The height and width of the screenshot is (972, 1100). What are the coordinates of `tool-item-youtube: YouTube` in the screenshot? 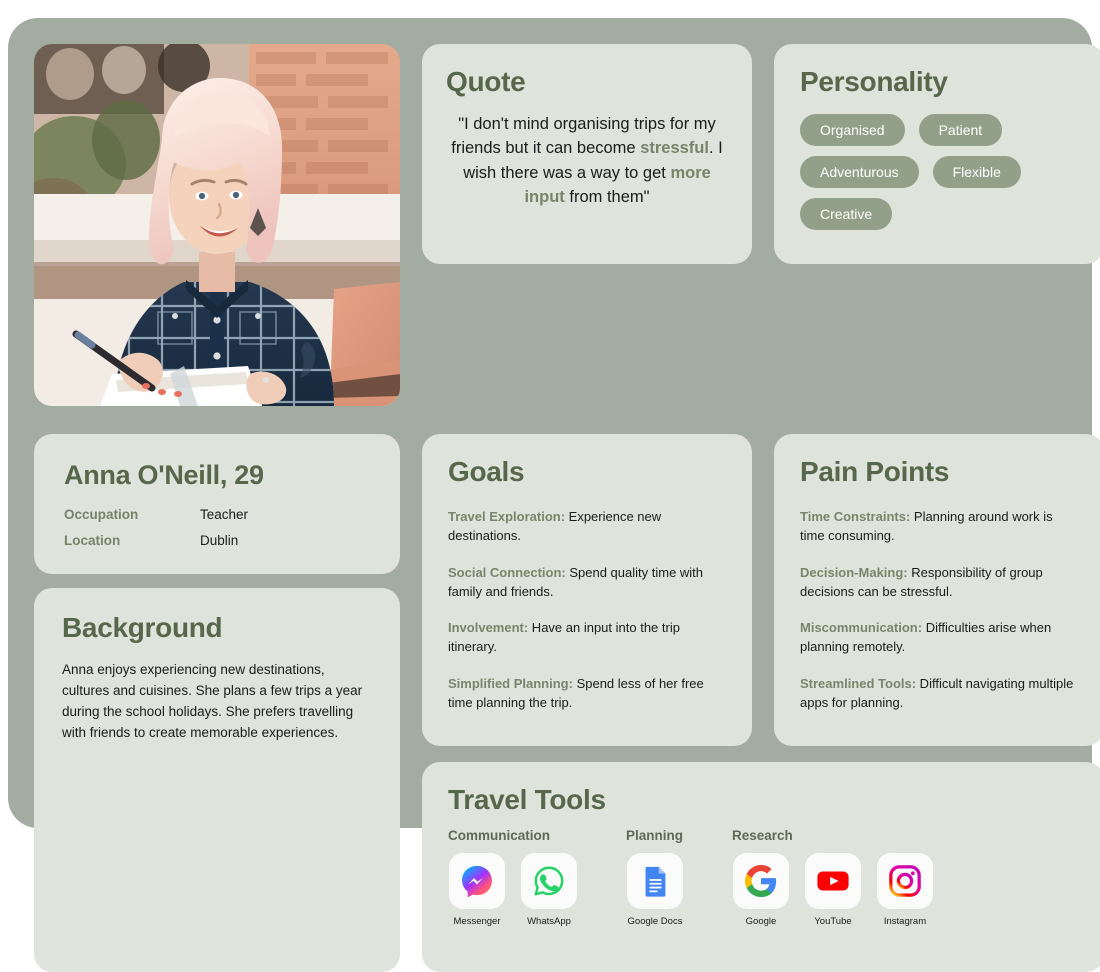 It's located at (833, 890).